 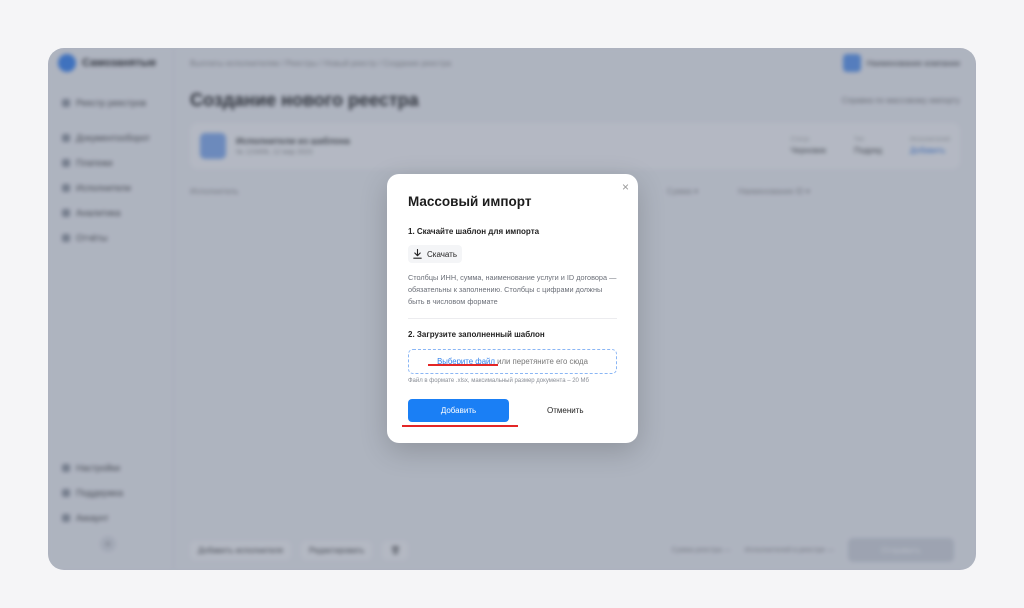 I want to click on annotation-underline-add-button, so click(x=460, y=426).